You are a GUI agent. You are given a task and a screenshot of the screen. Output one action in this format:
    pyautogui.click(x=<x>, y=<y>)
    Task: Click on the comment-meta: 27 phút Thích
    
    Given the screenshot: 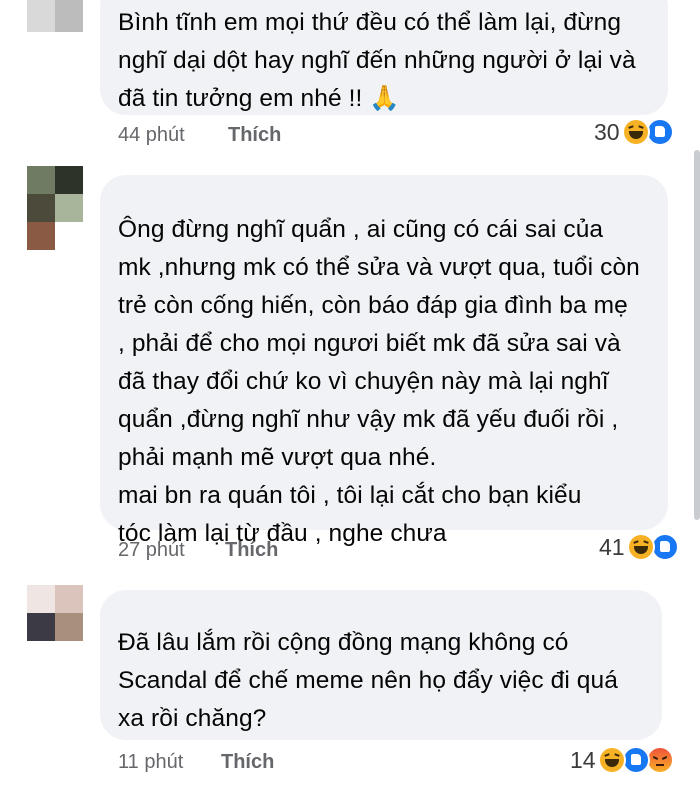 What is the action you would take?
    pyautogui.click(x=248, y=552)
    